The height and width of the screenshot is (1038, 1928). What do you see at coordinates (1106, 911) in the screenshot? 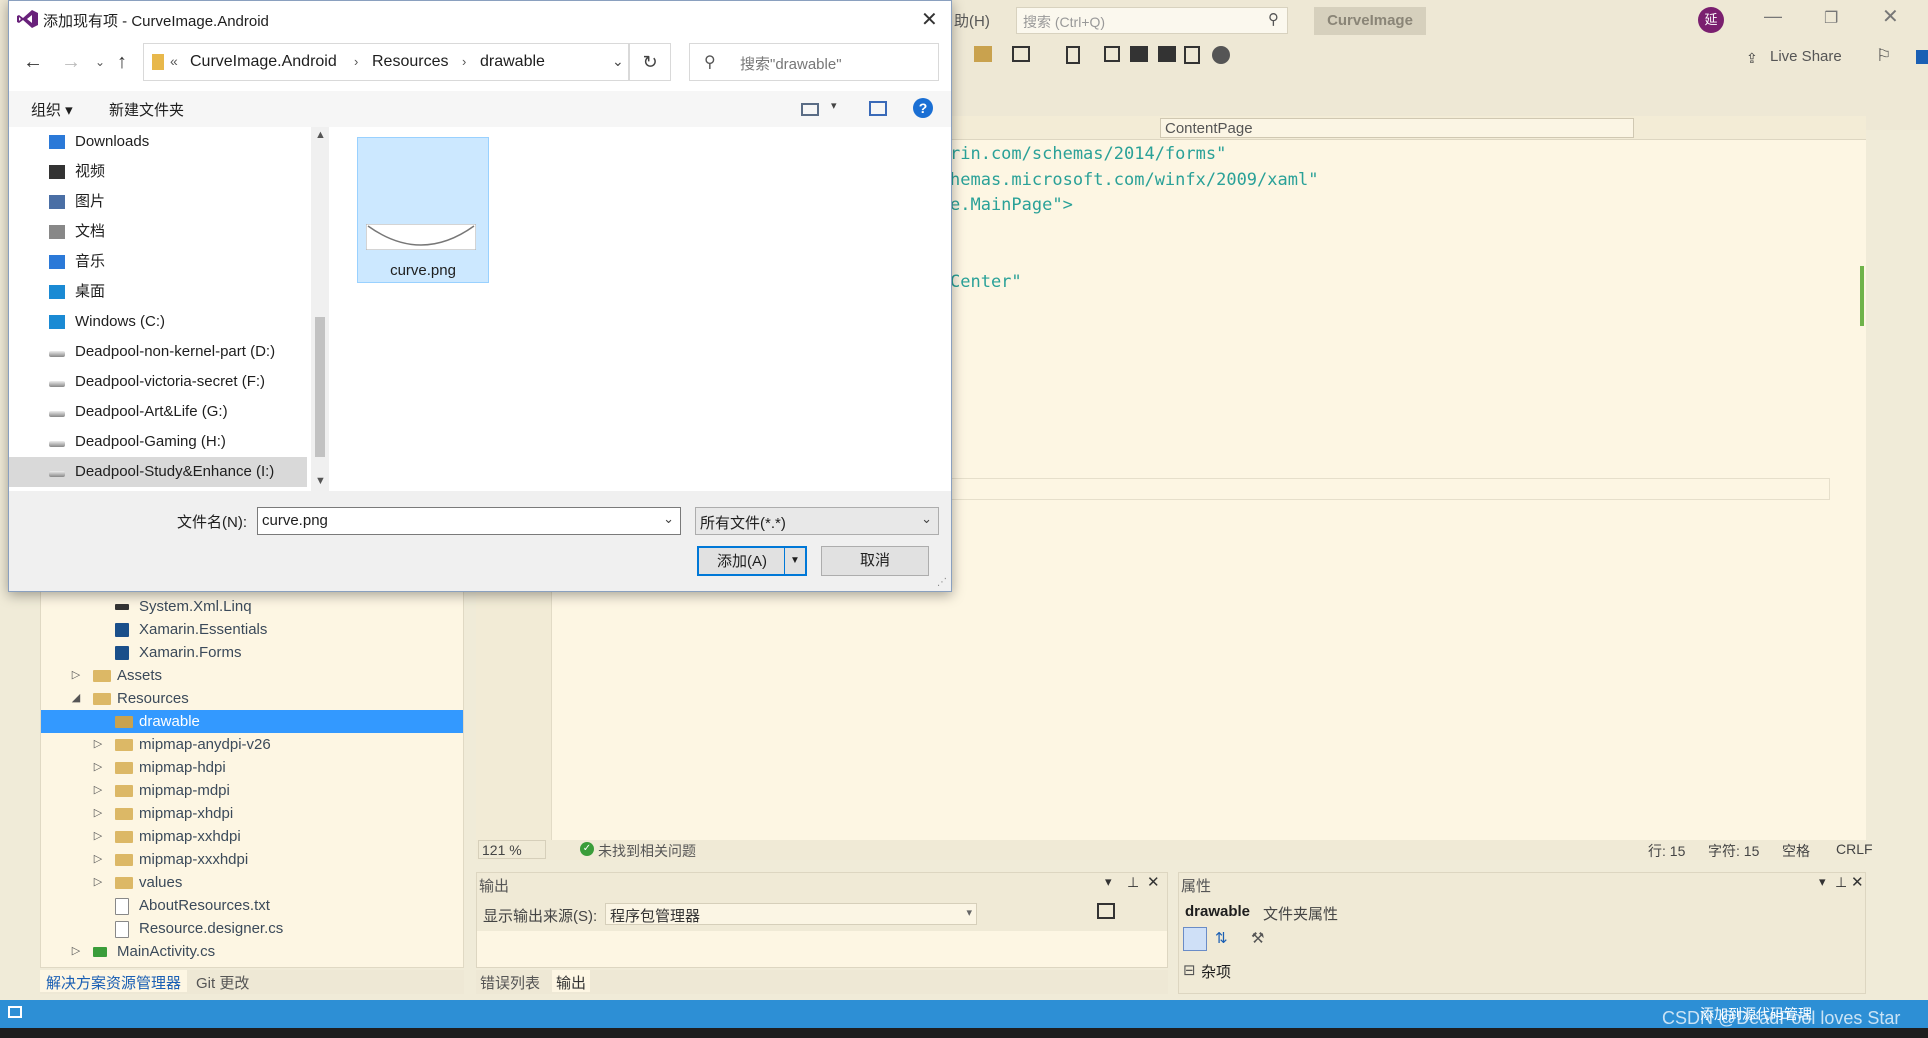
I see `clear-all-icon` at bounding box center [1106, 911].